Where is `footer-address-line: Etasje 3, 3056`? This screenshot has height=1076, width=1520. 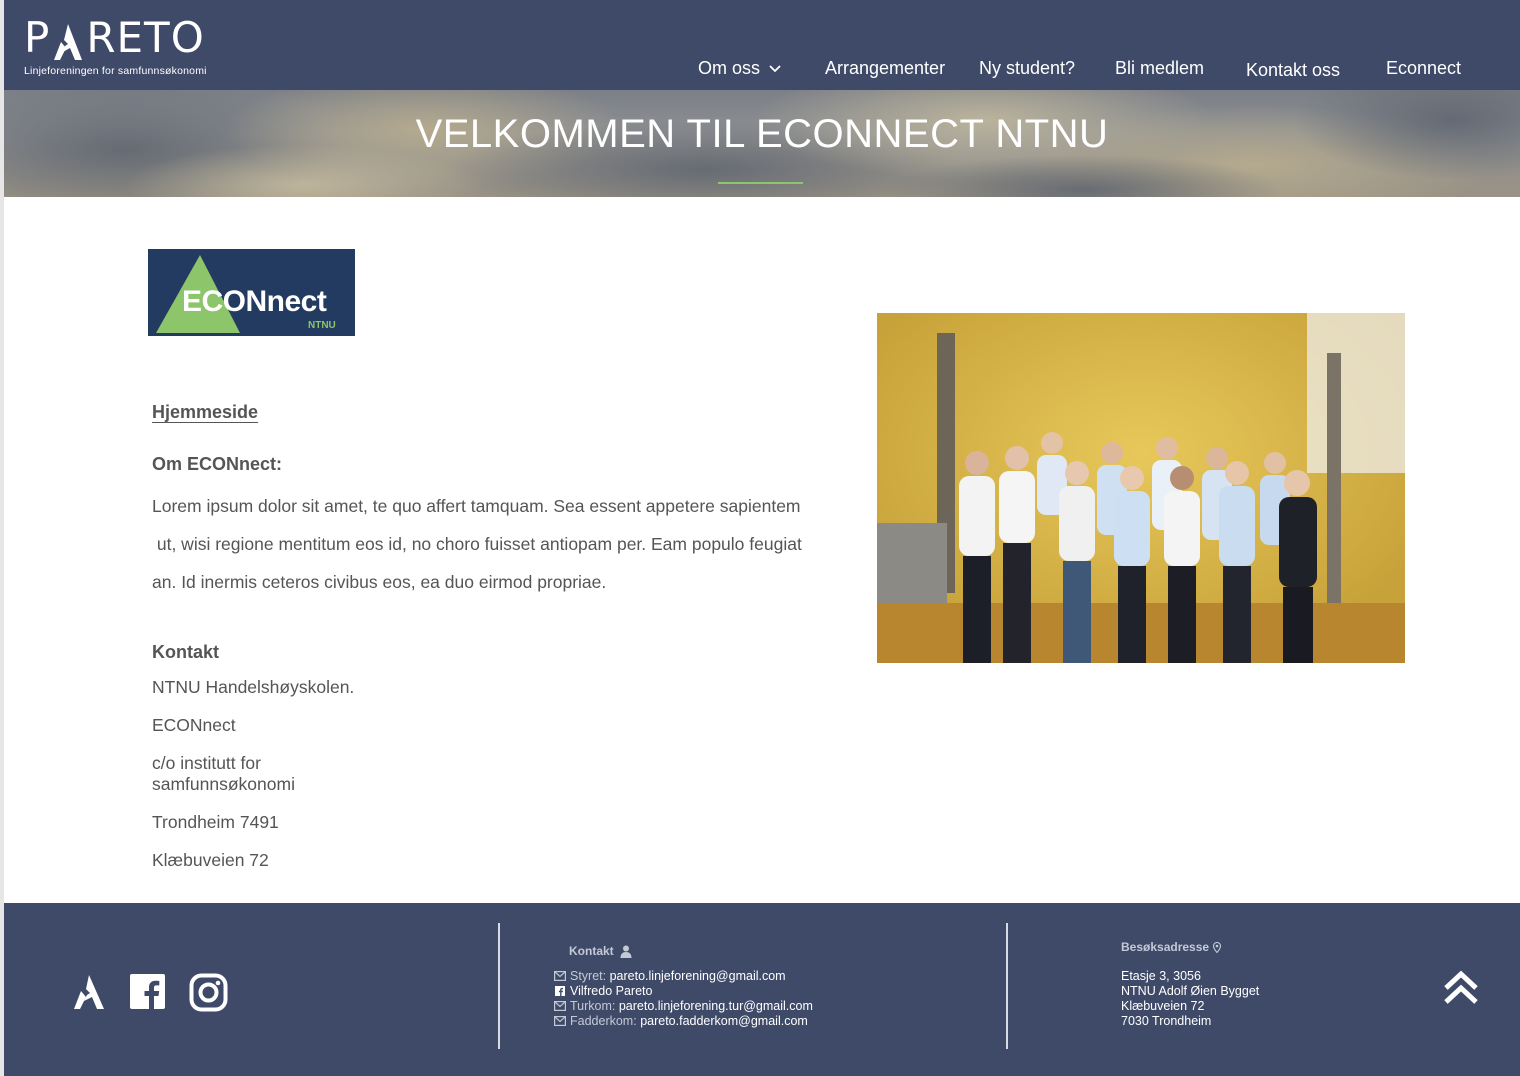
footer-address-line: Etasje 3, 3056 is located at coordinates (1161, 976).